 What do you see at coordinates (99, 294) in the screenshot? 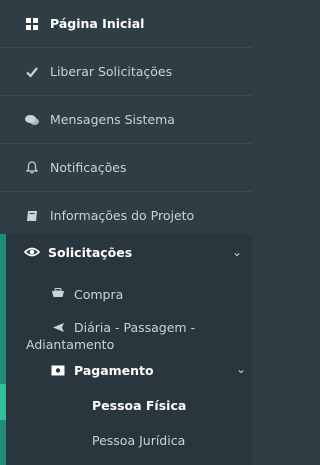
I see `submenu-item-label: Compra` at bounding box center [99, 294].